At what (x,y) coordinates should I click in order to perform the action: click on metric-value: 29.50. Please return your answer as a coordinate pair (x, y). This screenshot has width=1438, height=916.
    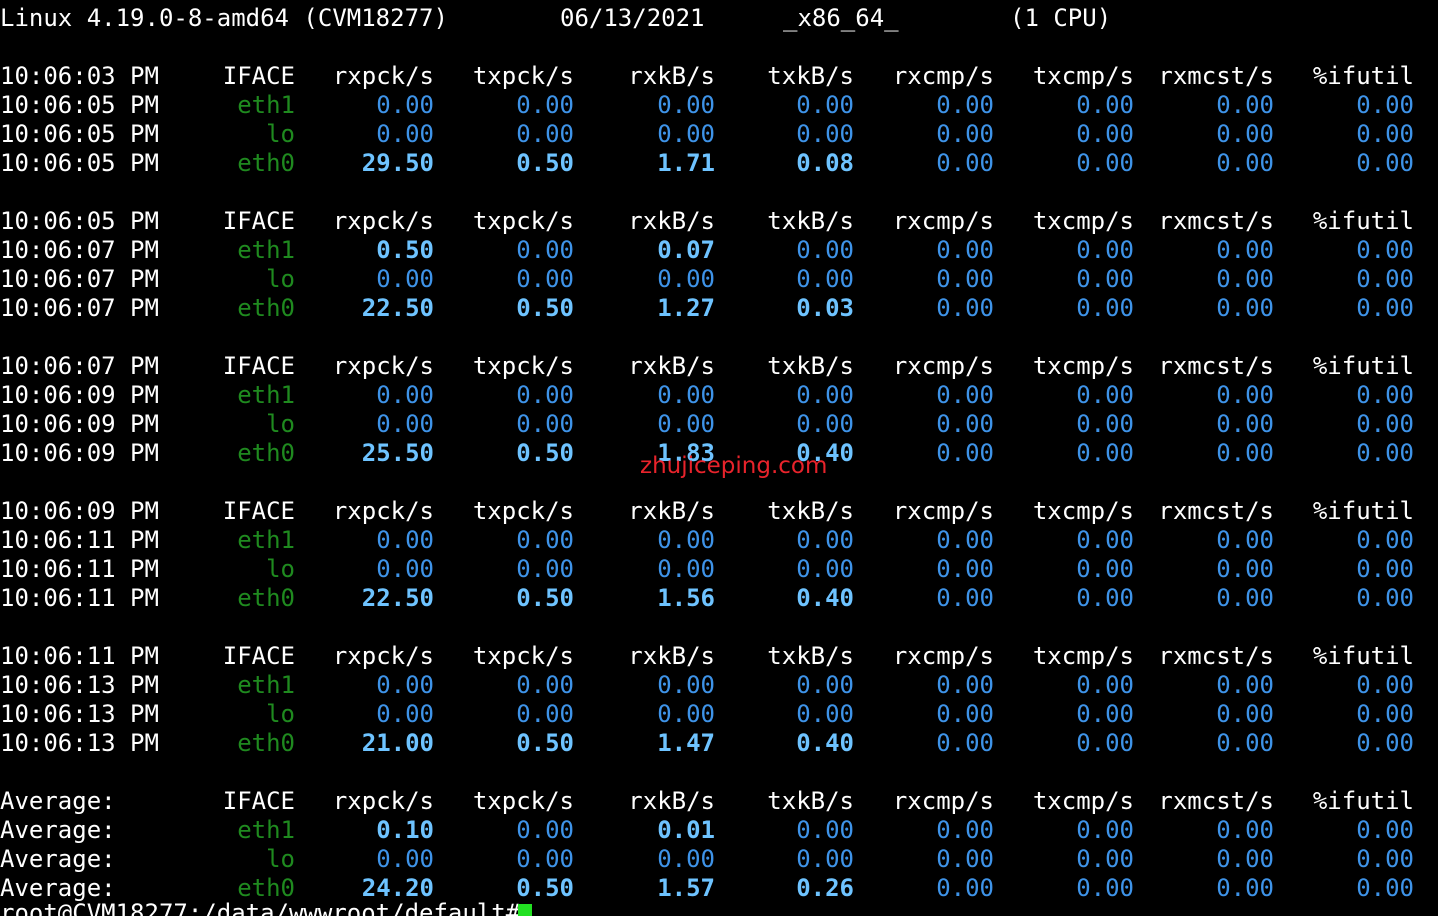
    Looking at the image, I should click on (397, 163).